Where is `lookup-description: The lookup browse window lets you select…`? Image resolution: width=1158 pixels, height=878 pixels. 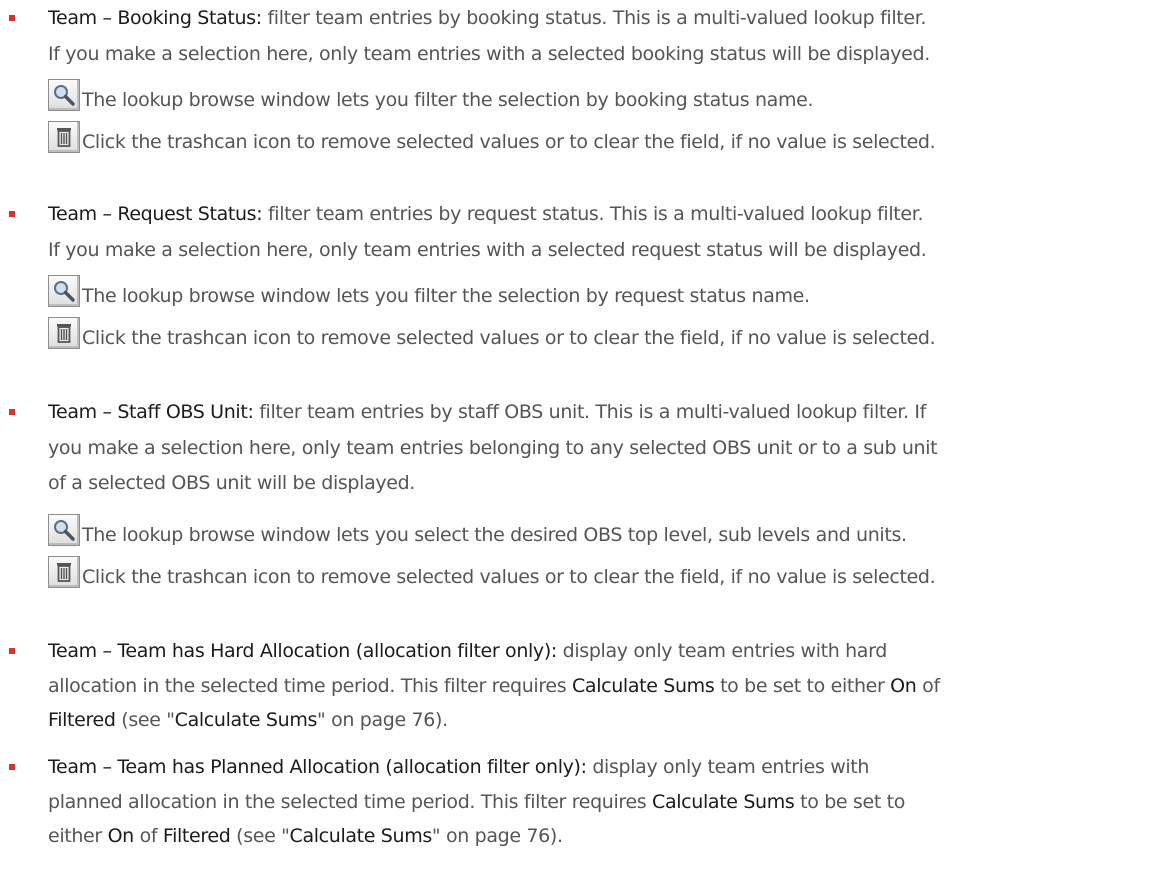 lookup-description: The lookup browse window lets you select… is located at coordinates (494, 535).